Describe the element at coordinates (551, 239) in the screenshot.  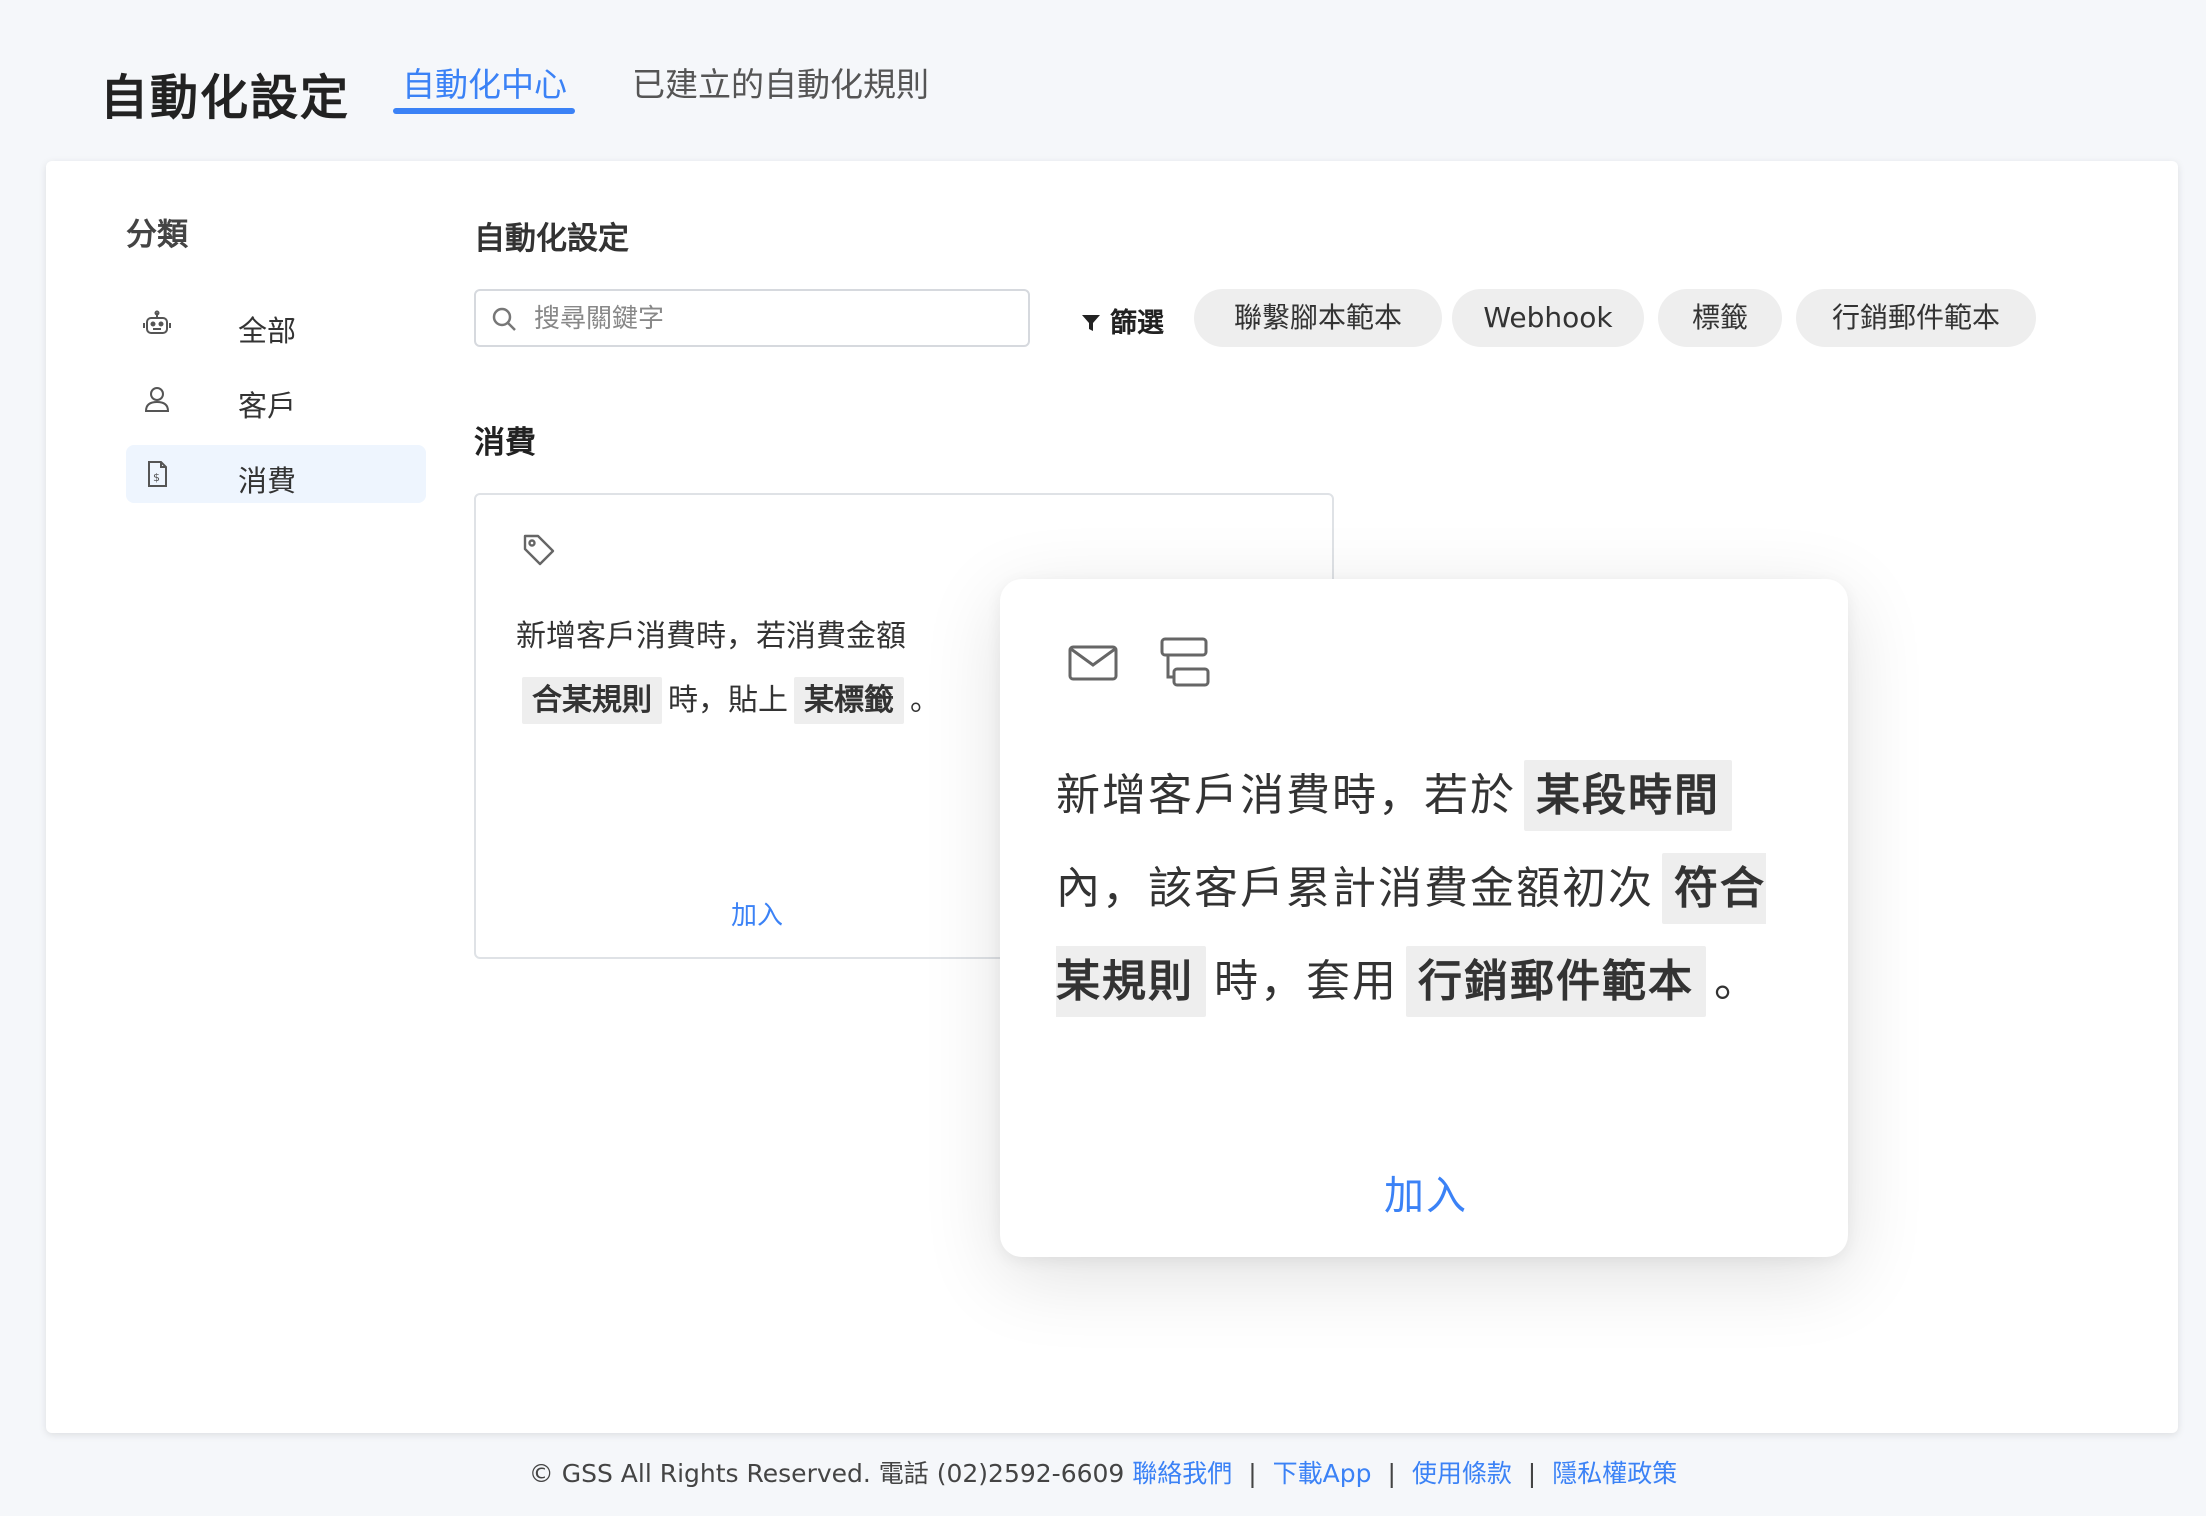
I see `section-title: 自動化設定` at that location.